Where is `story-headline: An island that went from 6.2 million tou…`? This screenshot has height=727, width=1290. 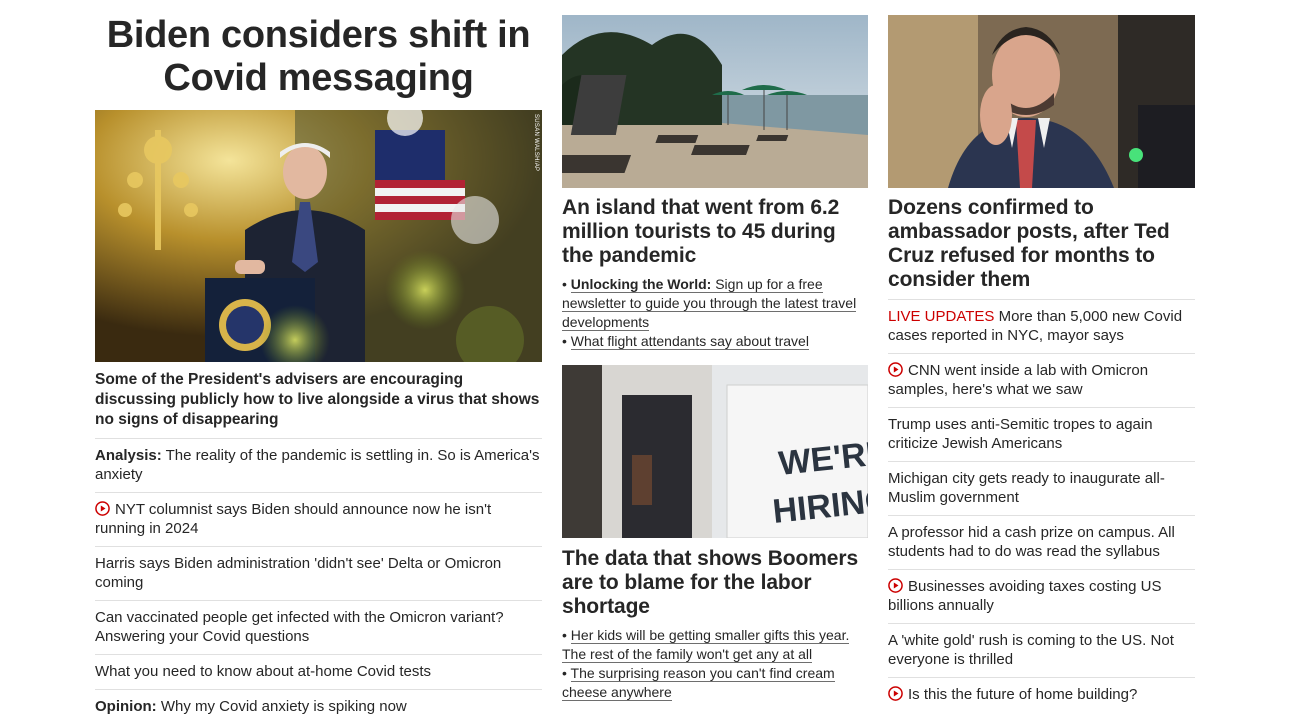
story-headline: An island that went from 6.2 million tou… is located at coordinates (715, 232).